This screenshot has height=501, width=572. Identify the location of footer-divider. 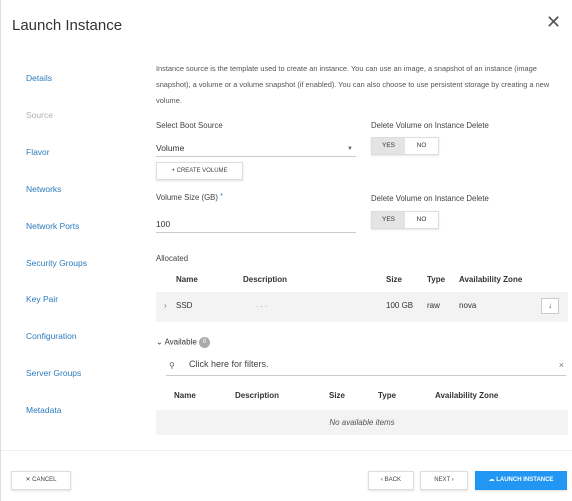
(286, 450).